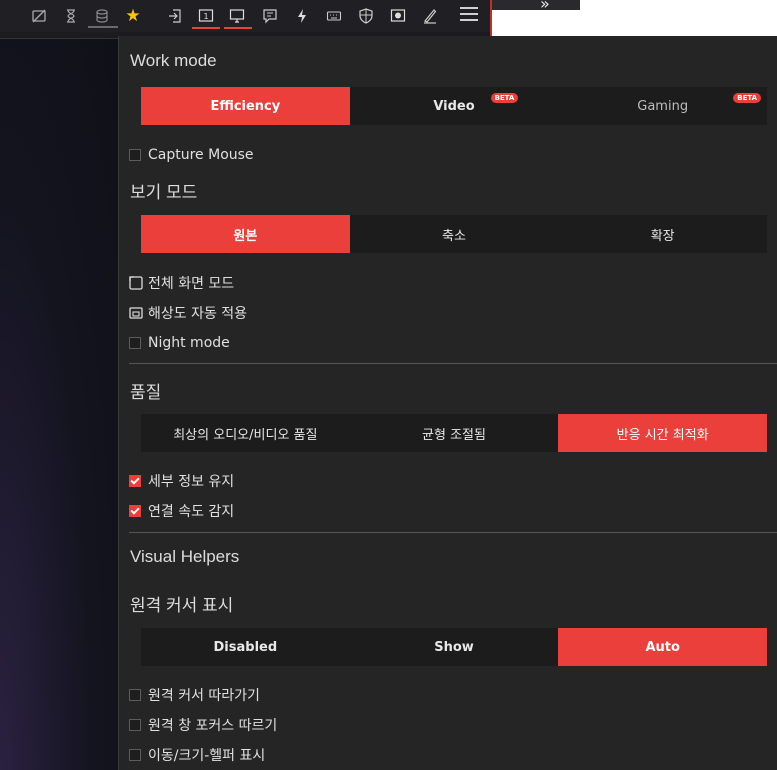 This screenshot has height=770, width=777. Describe the element at coordinates (189, 343) in the screenshot. I see `night-mode-label: Night mode` at that location.